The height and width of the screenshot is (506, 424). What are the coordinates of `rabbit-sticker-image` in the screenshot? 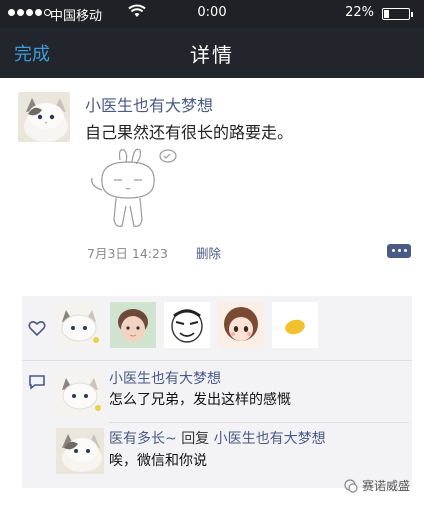 It's located at (137, 192).